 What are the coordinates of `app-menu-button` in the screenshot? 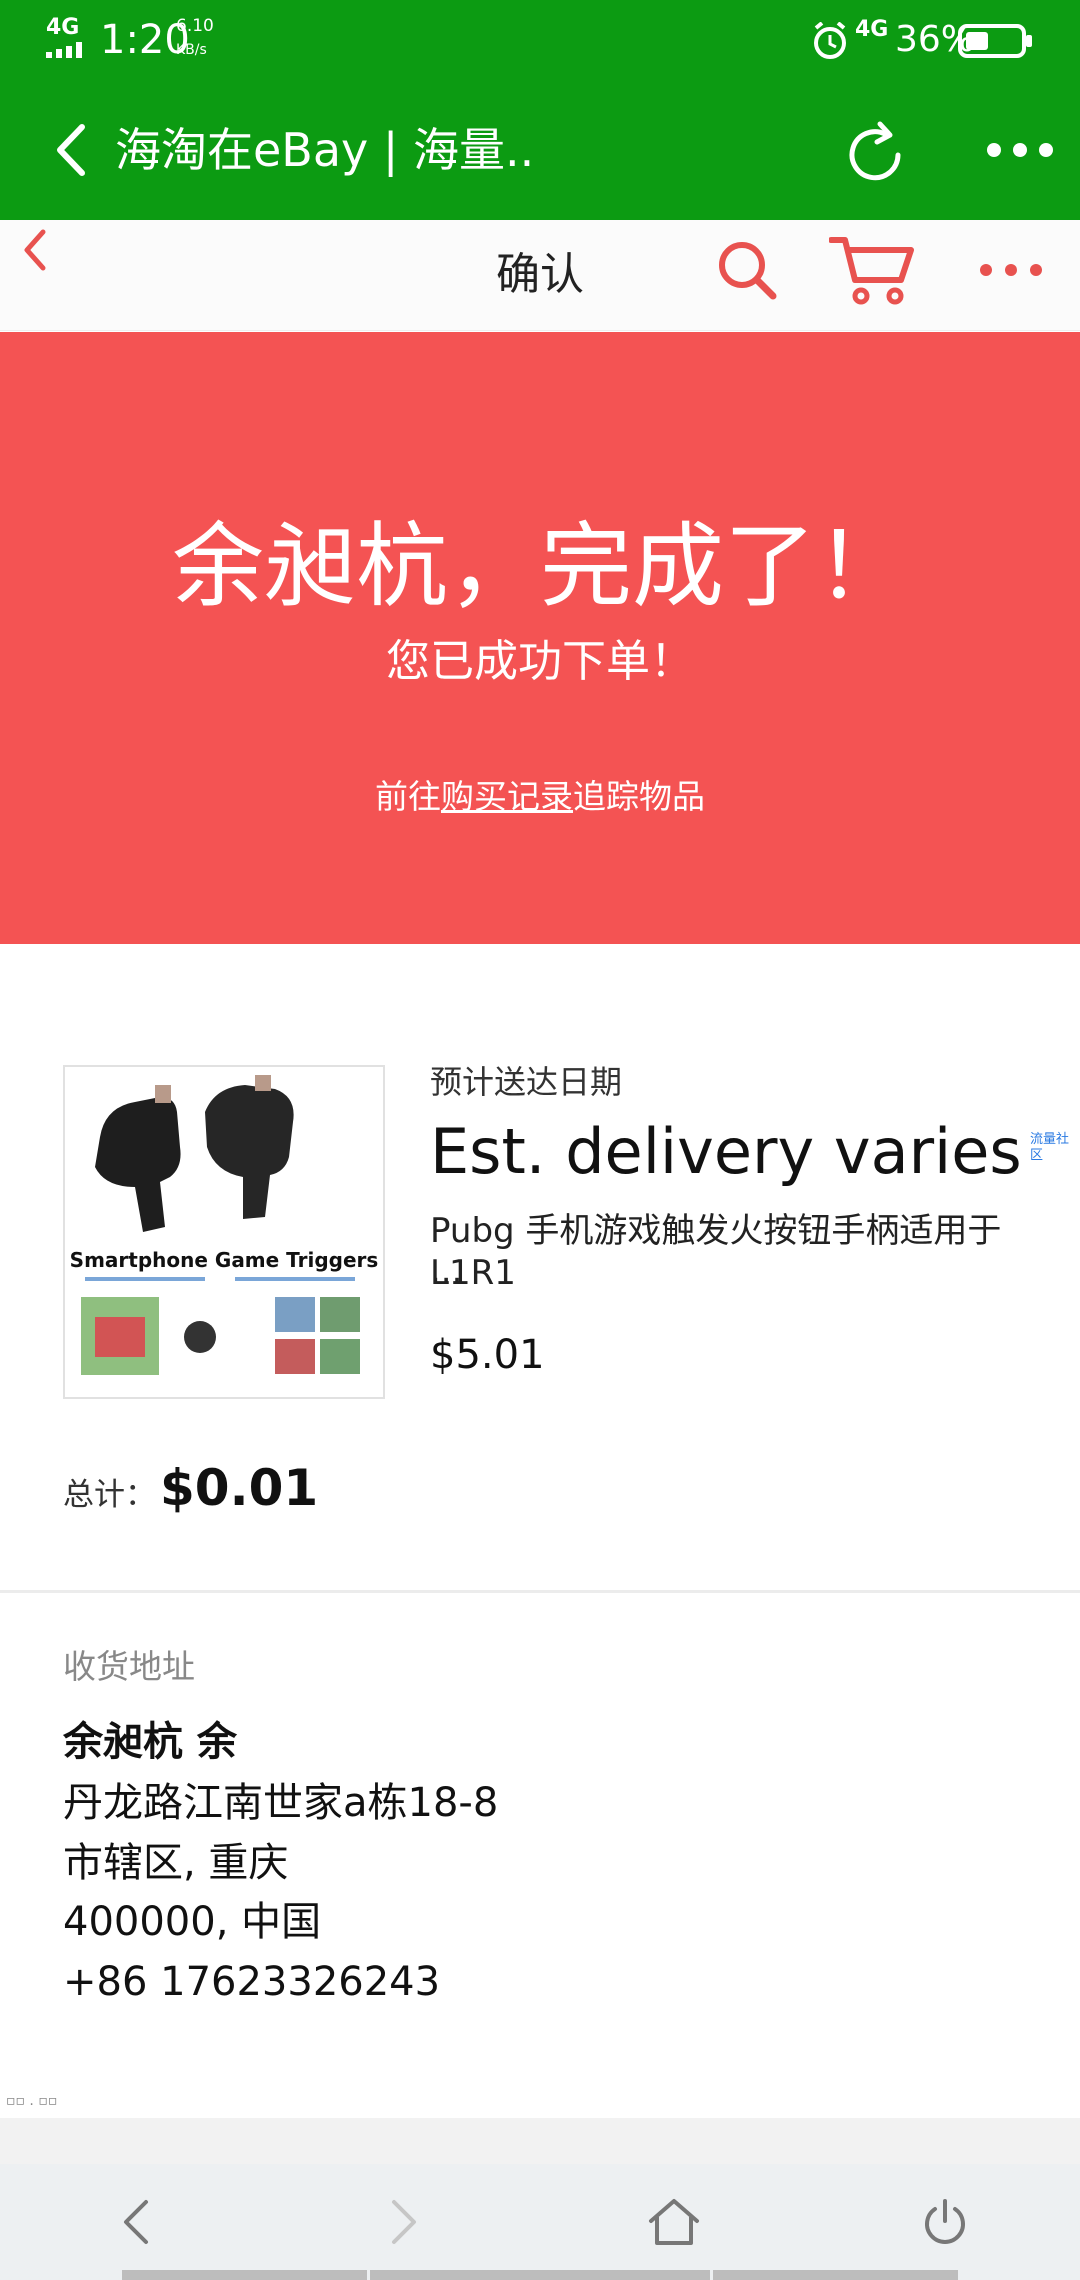 It's located at (1011, 270).